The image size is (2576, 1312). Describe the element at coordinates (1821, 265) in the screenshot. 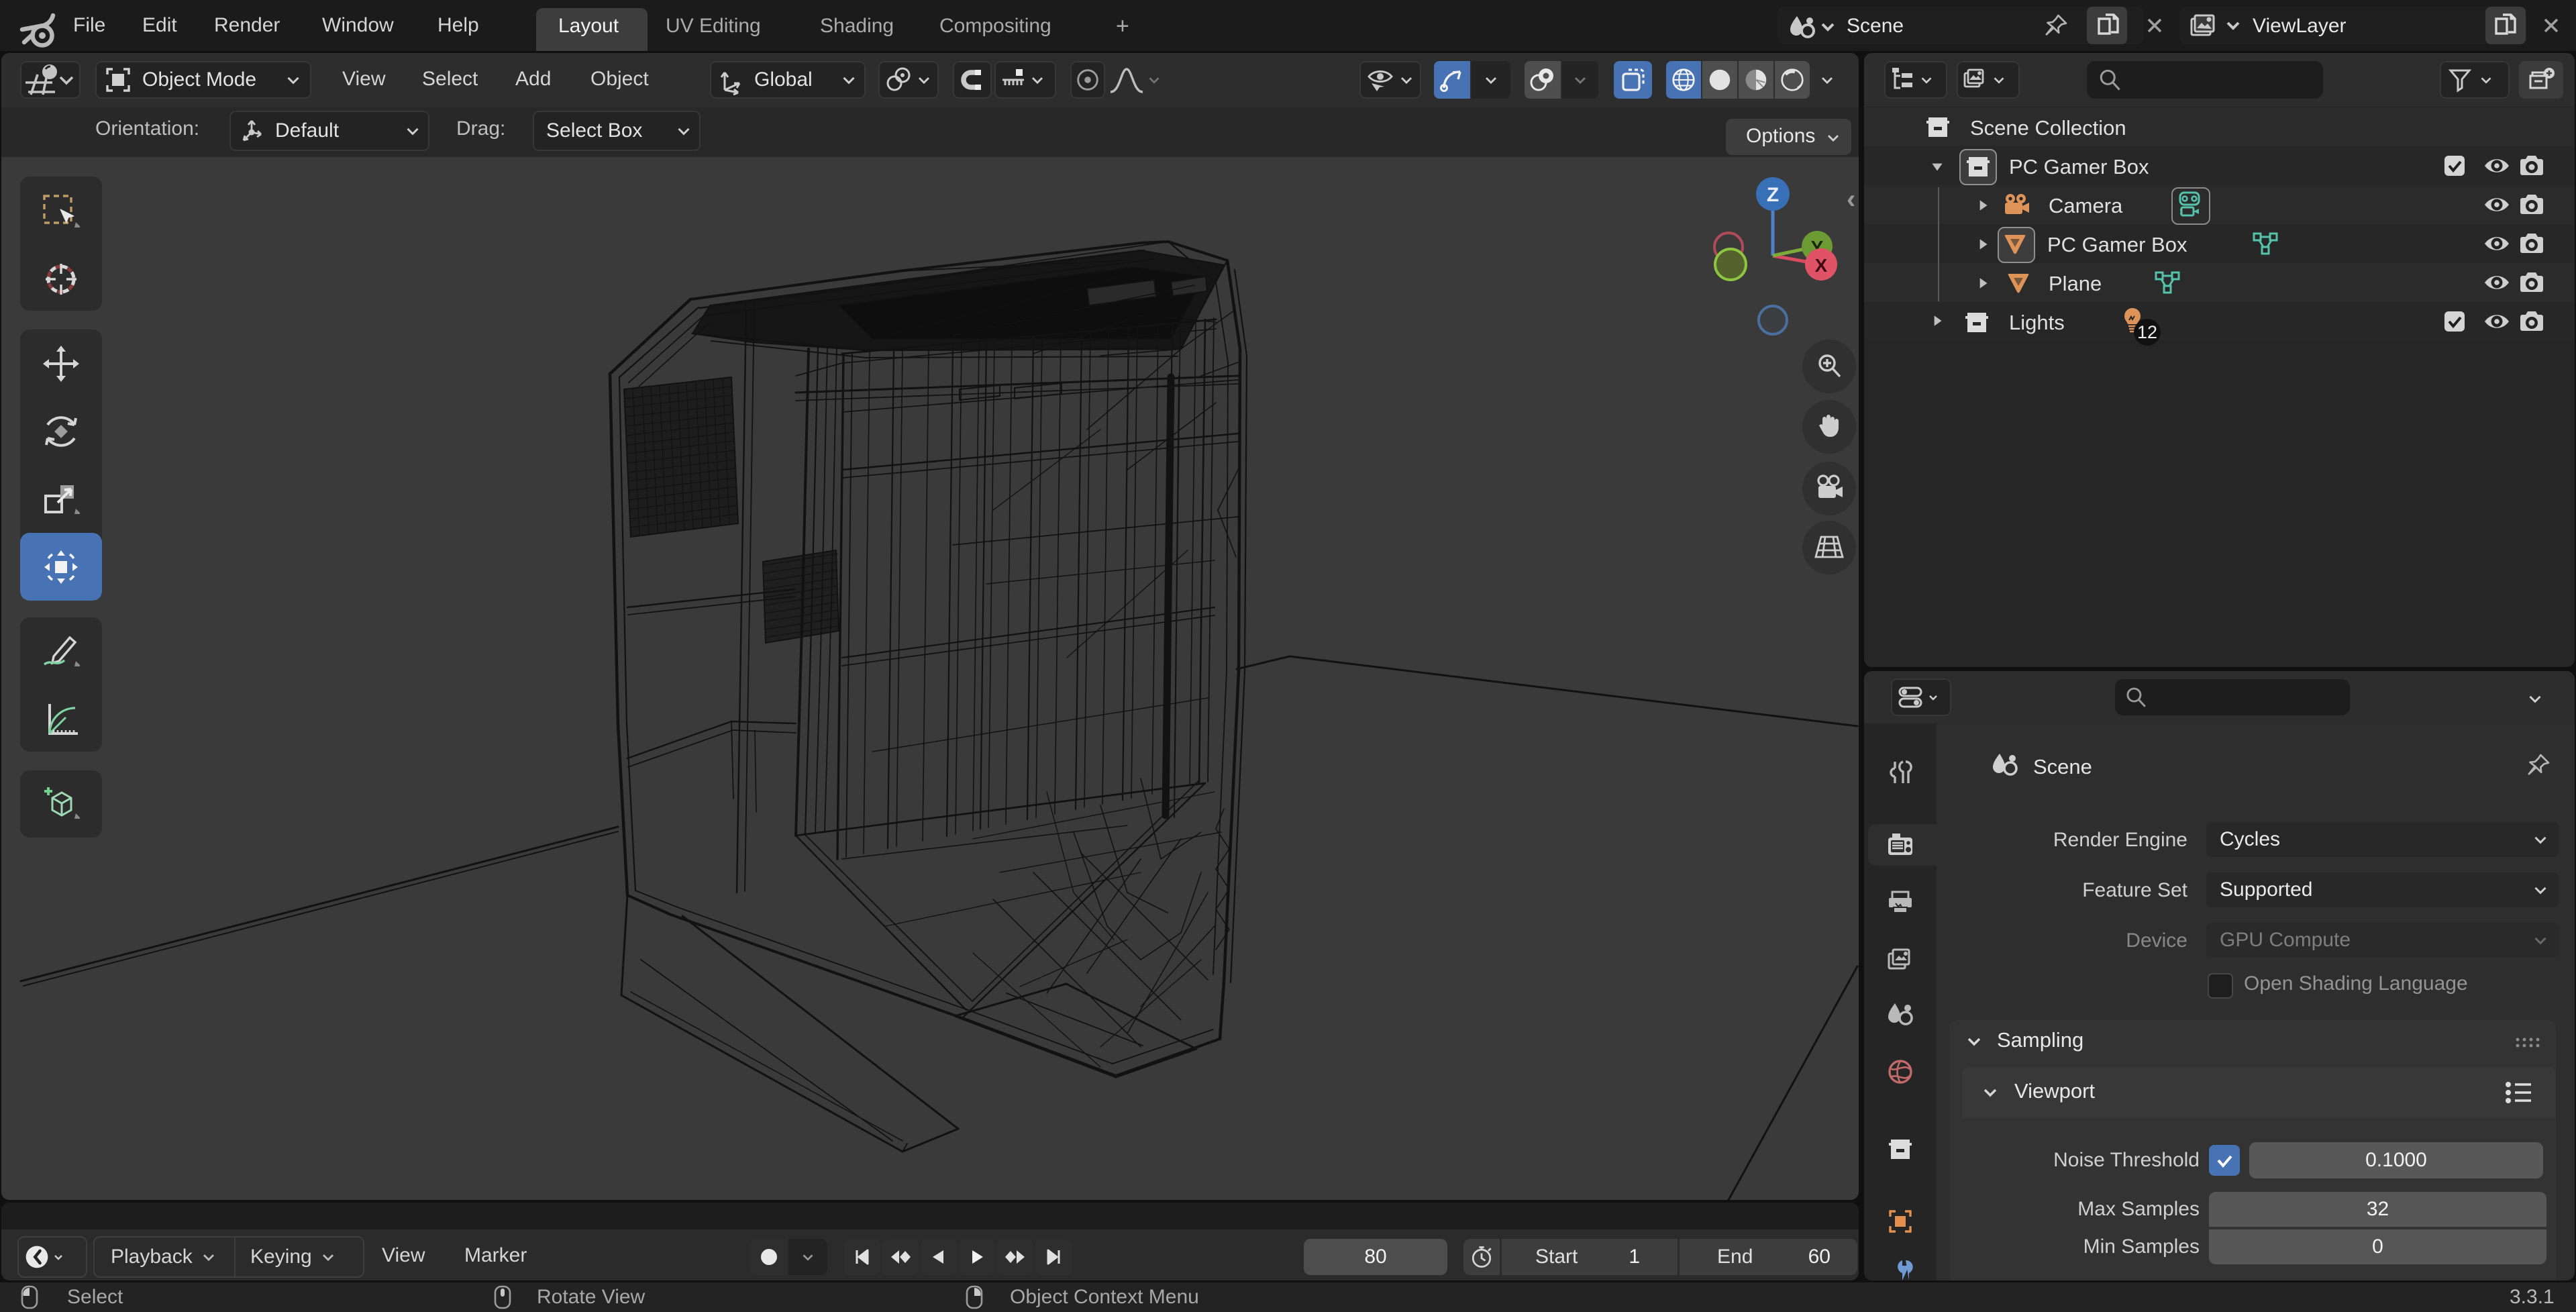

I see `svg-text: X` at that location.